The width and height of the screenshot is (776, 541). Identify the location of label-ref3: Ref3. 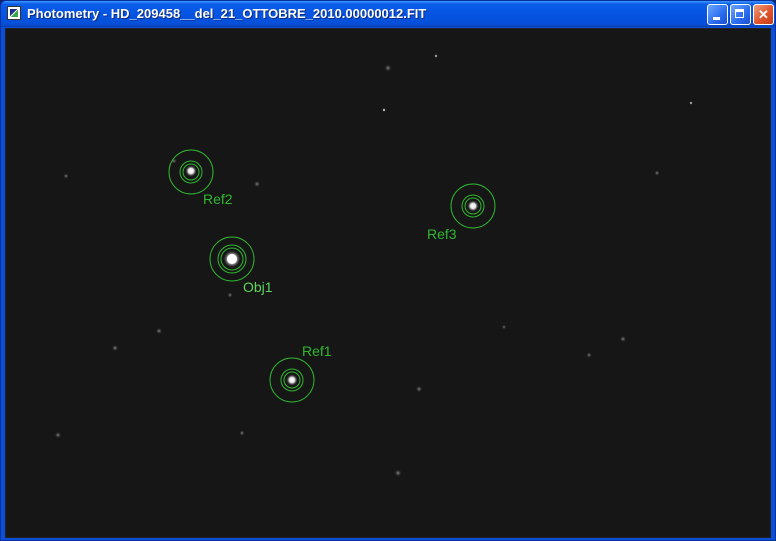
(442, 234).